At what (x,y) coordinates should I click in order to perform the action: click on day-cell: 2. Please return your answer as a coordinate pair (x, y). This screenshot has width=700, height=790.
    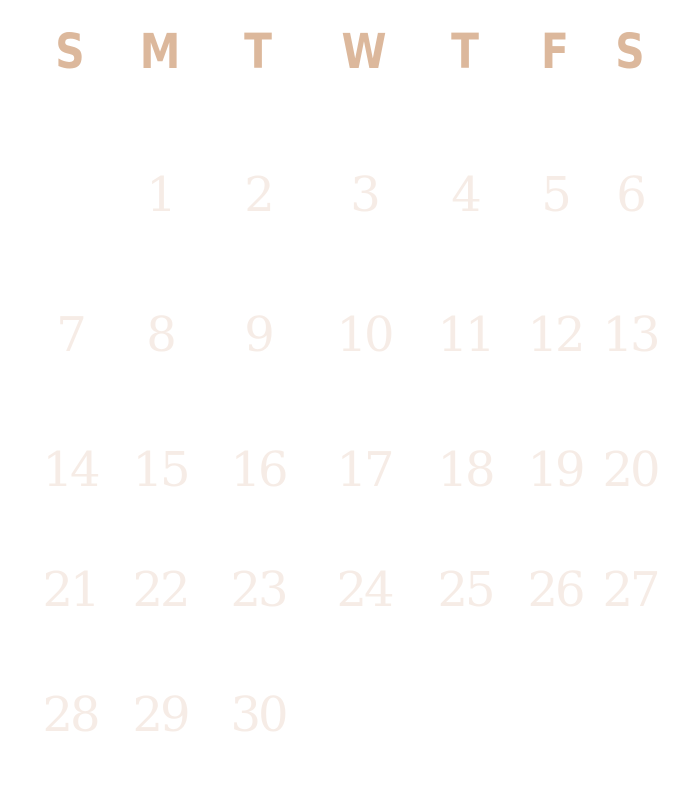
    Looking at the image, I should click on (259, 195).